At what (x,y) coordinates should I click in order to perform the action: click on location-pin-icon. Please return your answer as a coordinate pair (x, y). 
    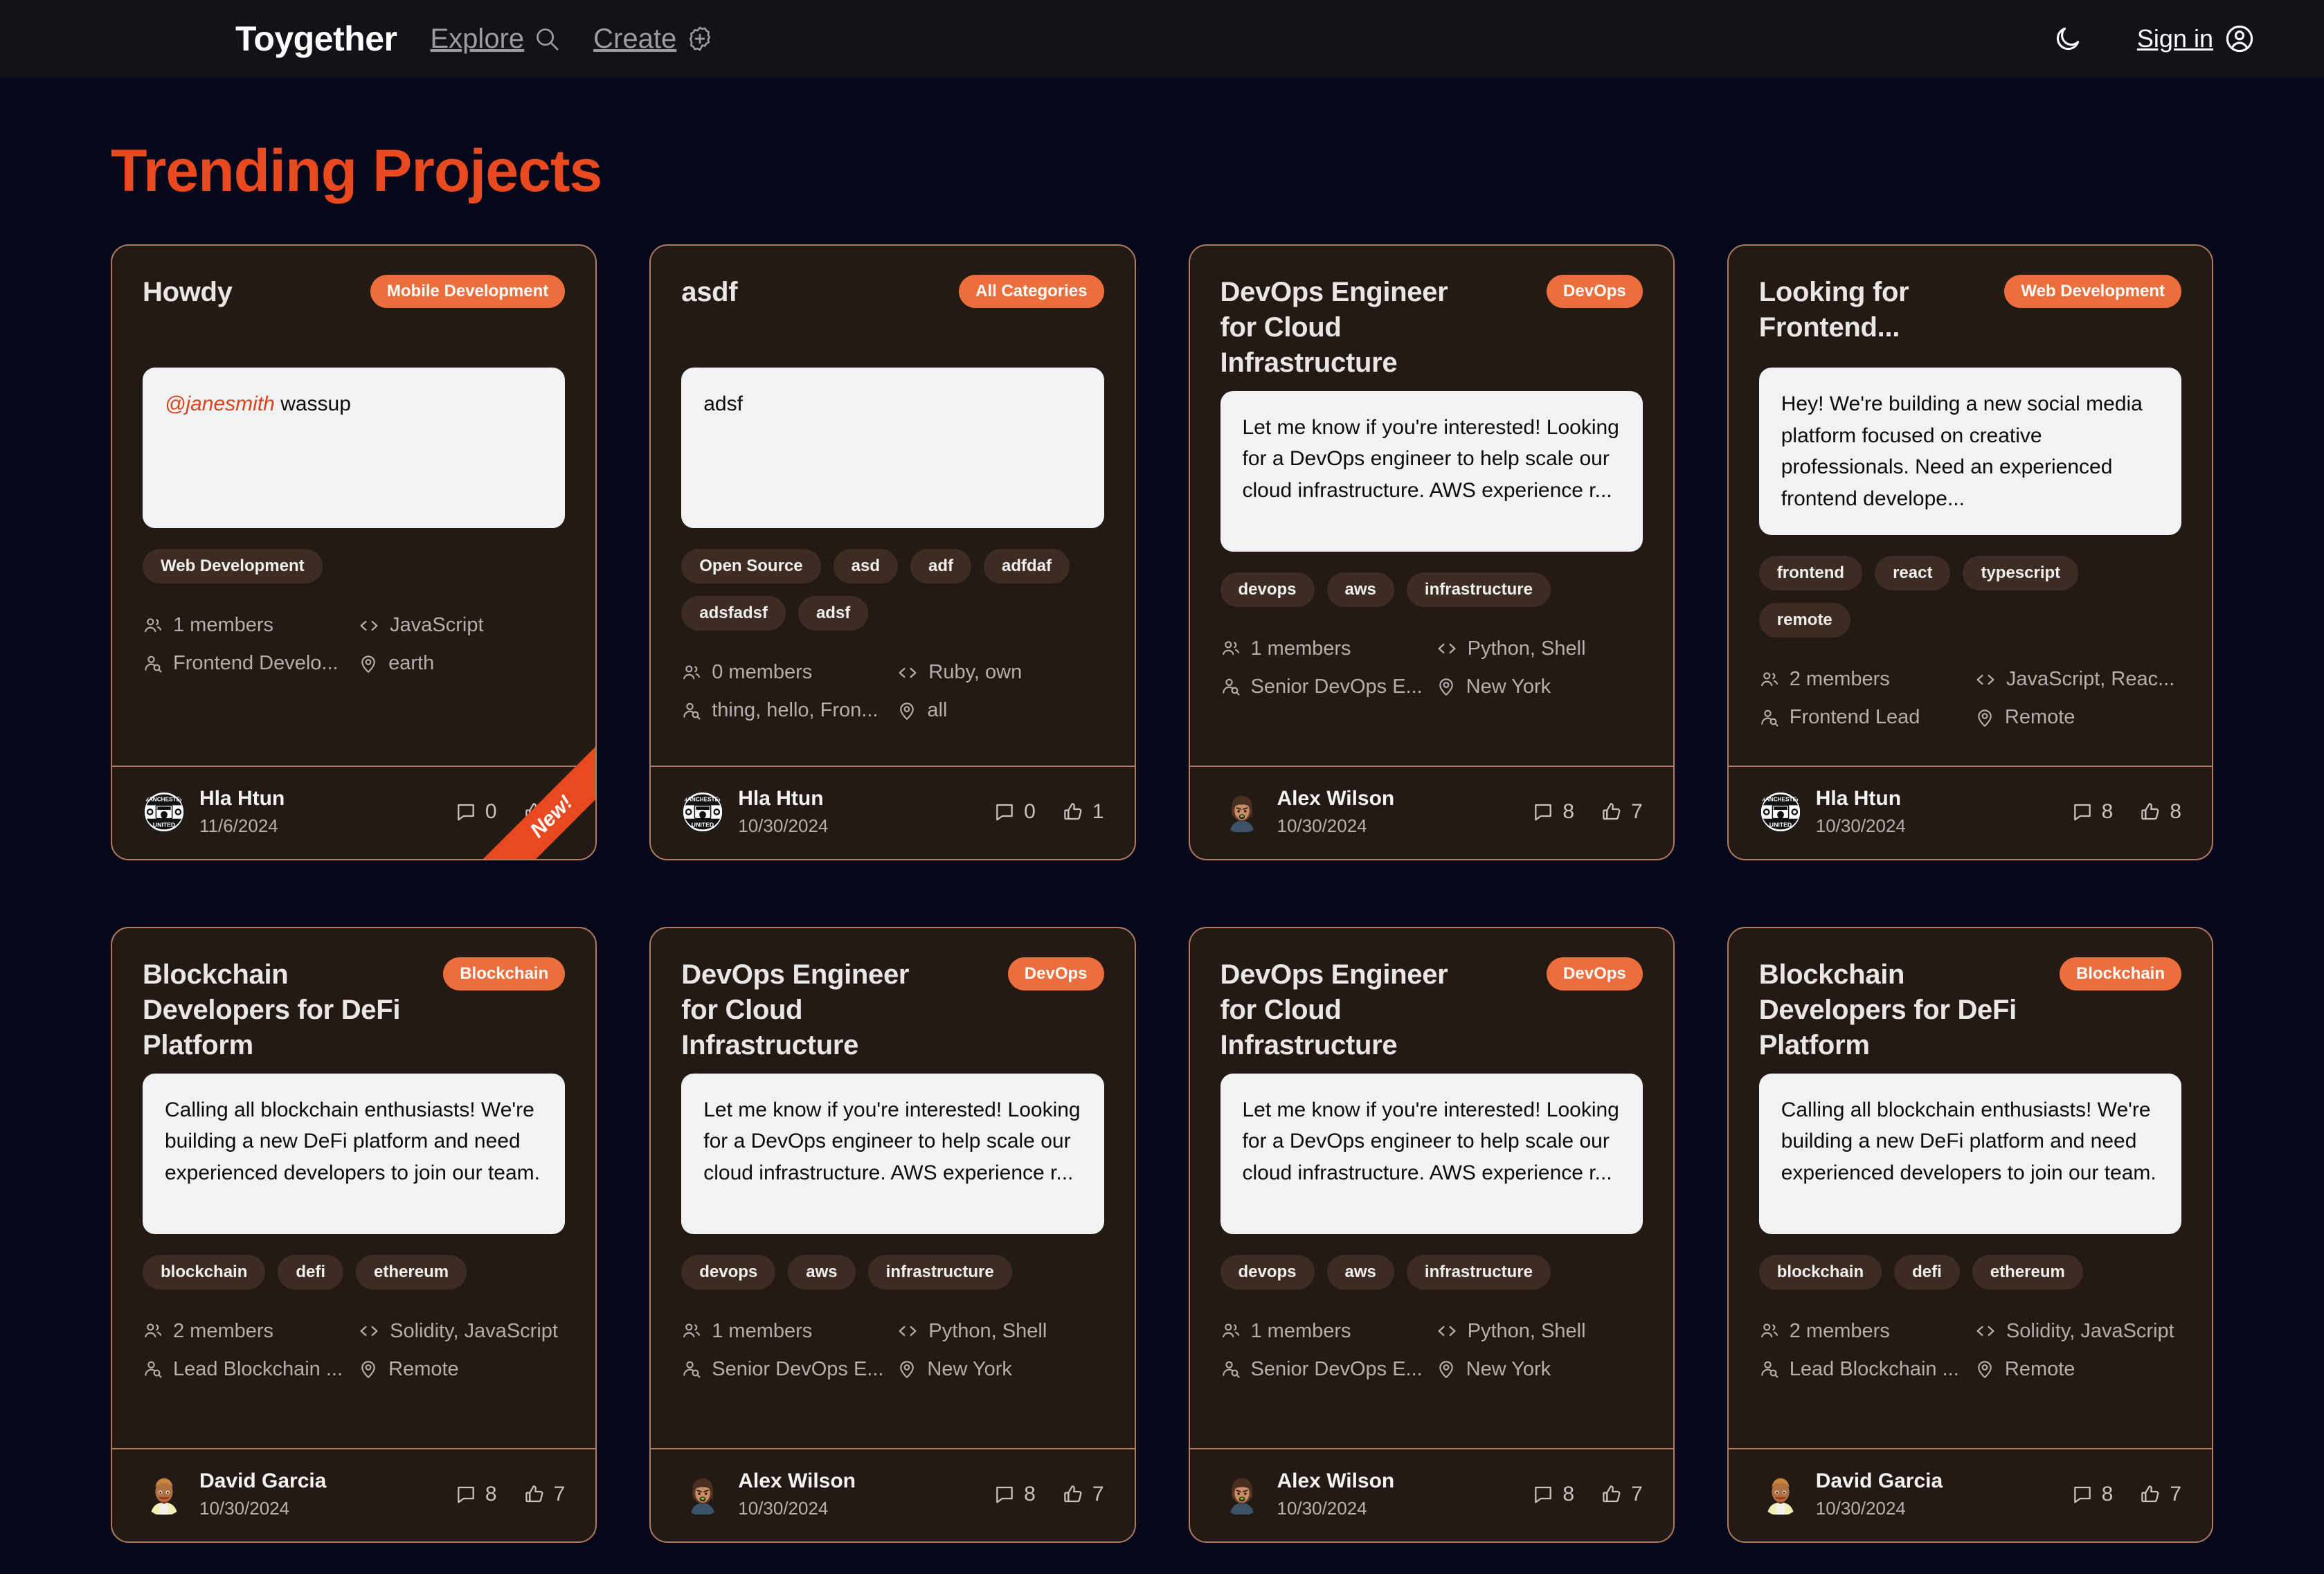
    Looking at the image, I should click on (1985, 1369).